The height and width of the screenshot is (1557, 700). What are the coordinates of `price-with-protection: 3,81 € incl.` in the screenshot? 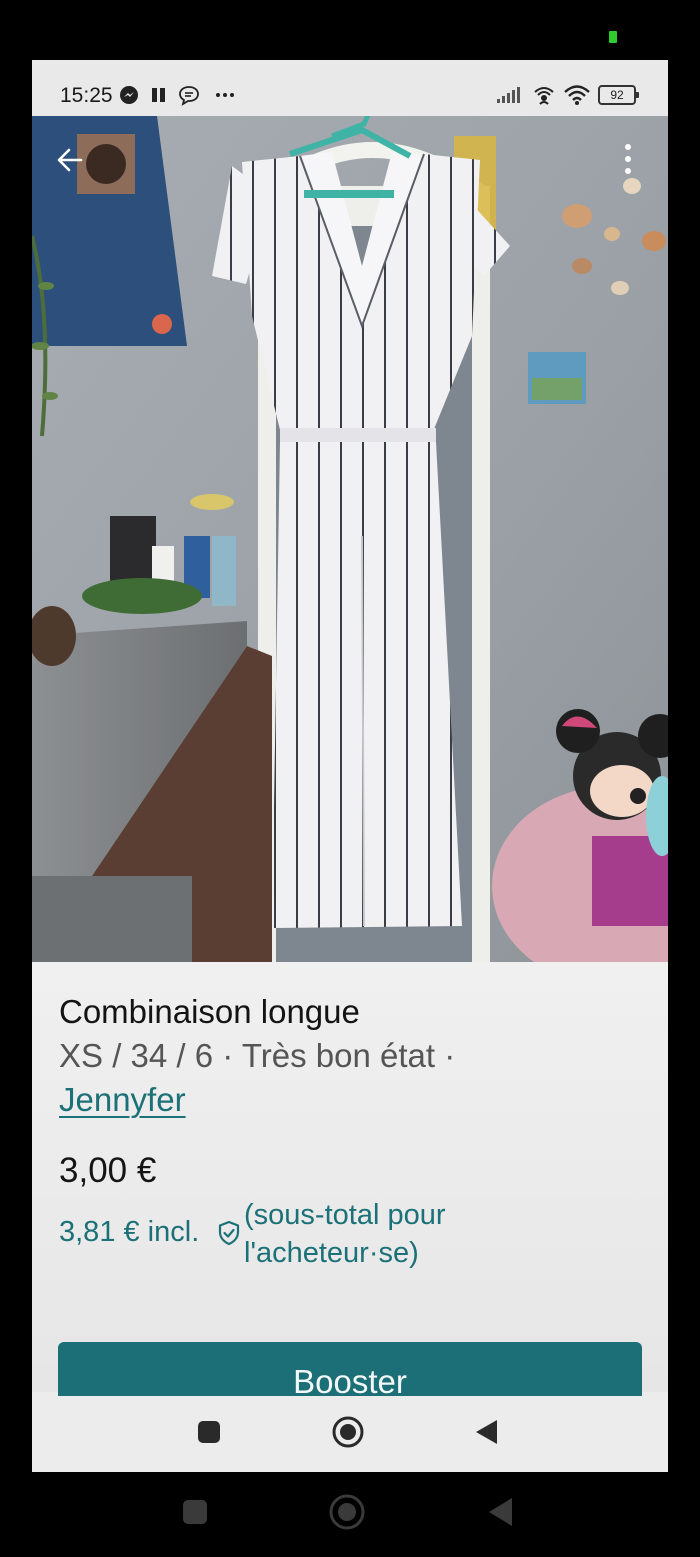 It's located at (129, 1232).